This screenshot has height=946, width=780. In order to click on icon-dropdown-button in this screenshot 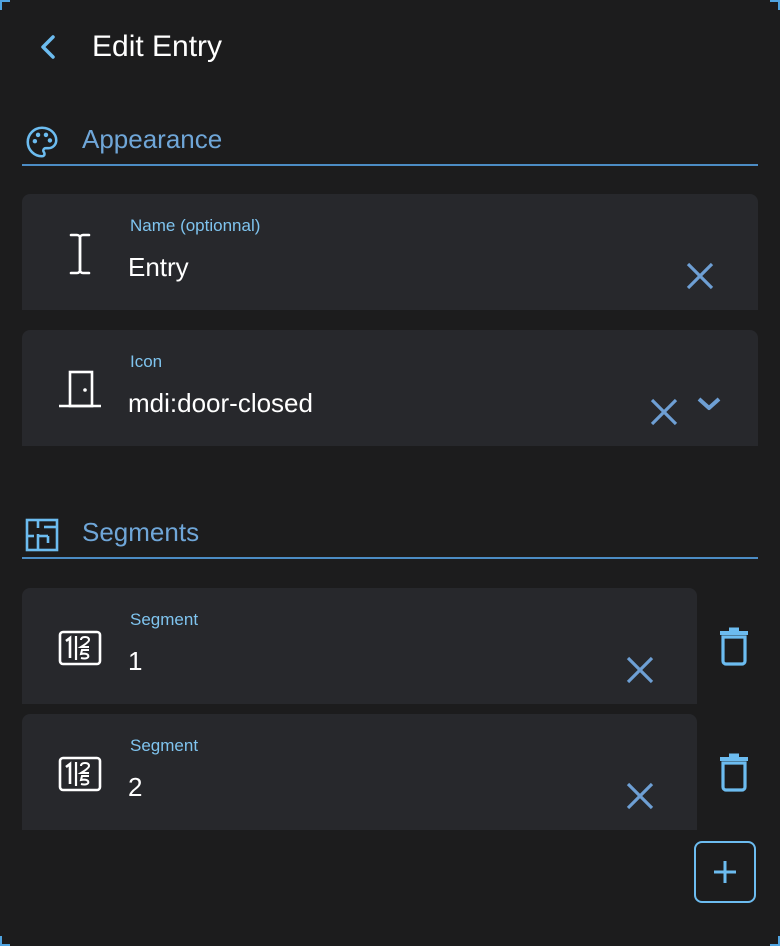, I will do `click(709, 404)`.